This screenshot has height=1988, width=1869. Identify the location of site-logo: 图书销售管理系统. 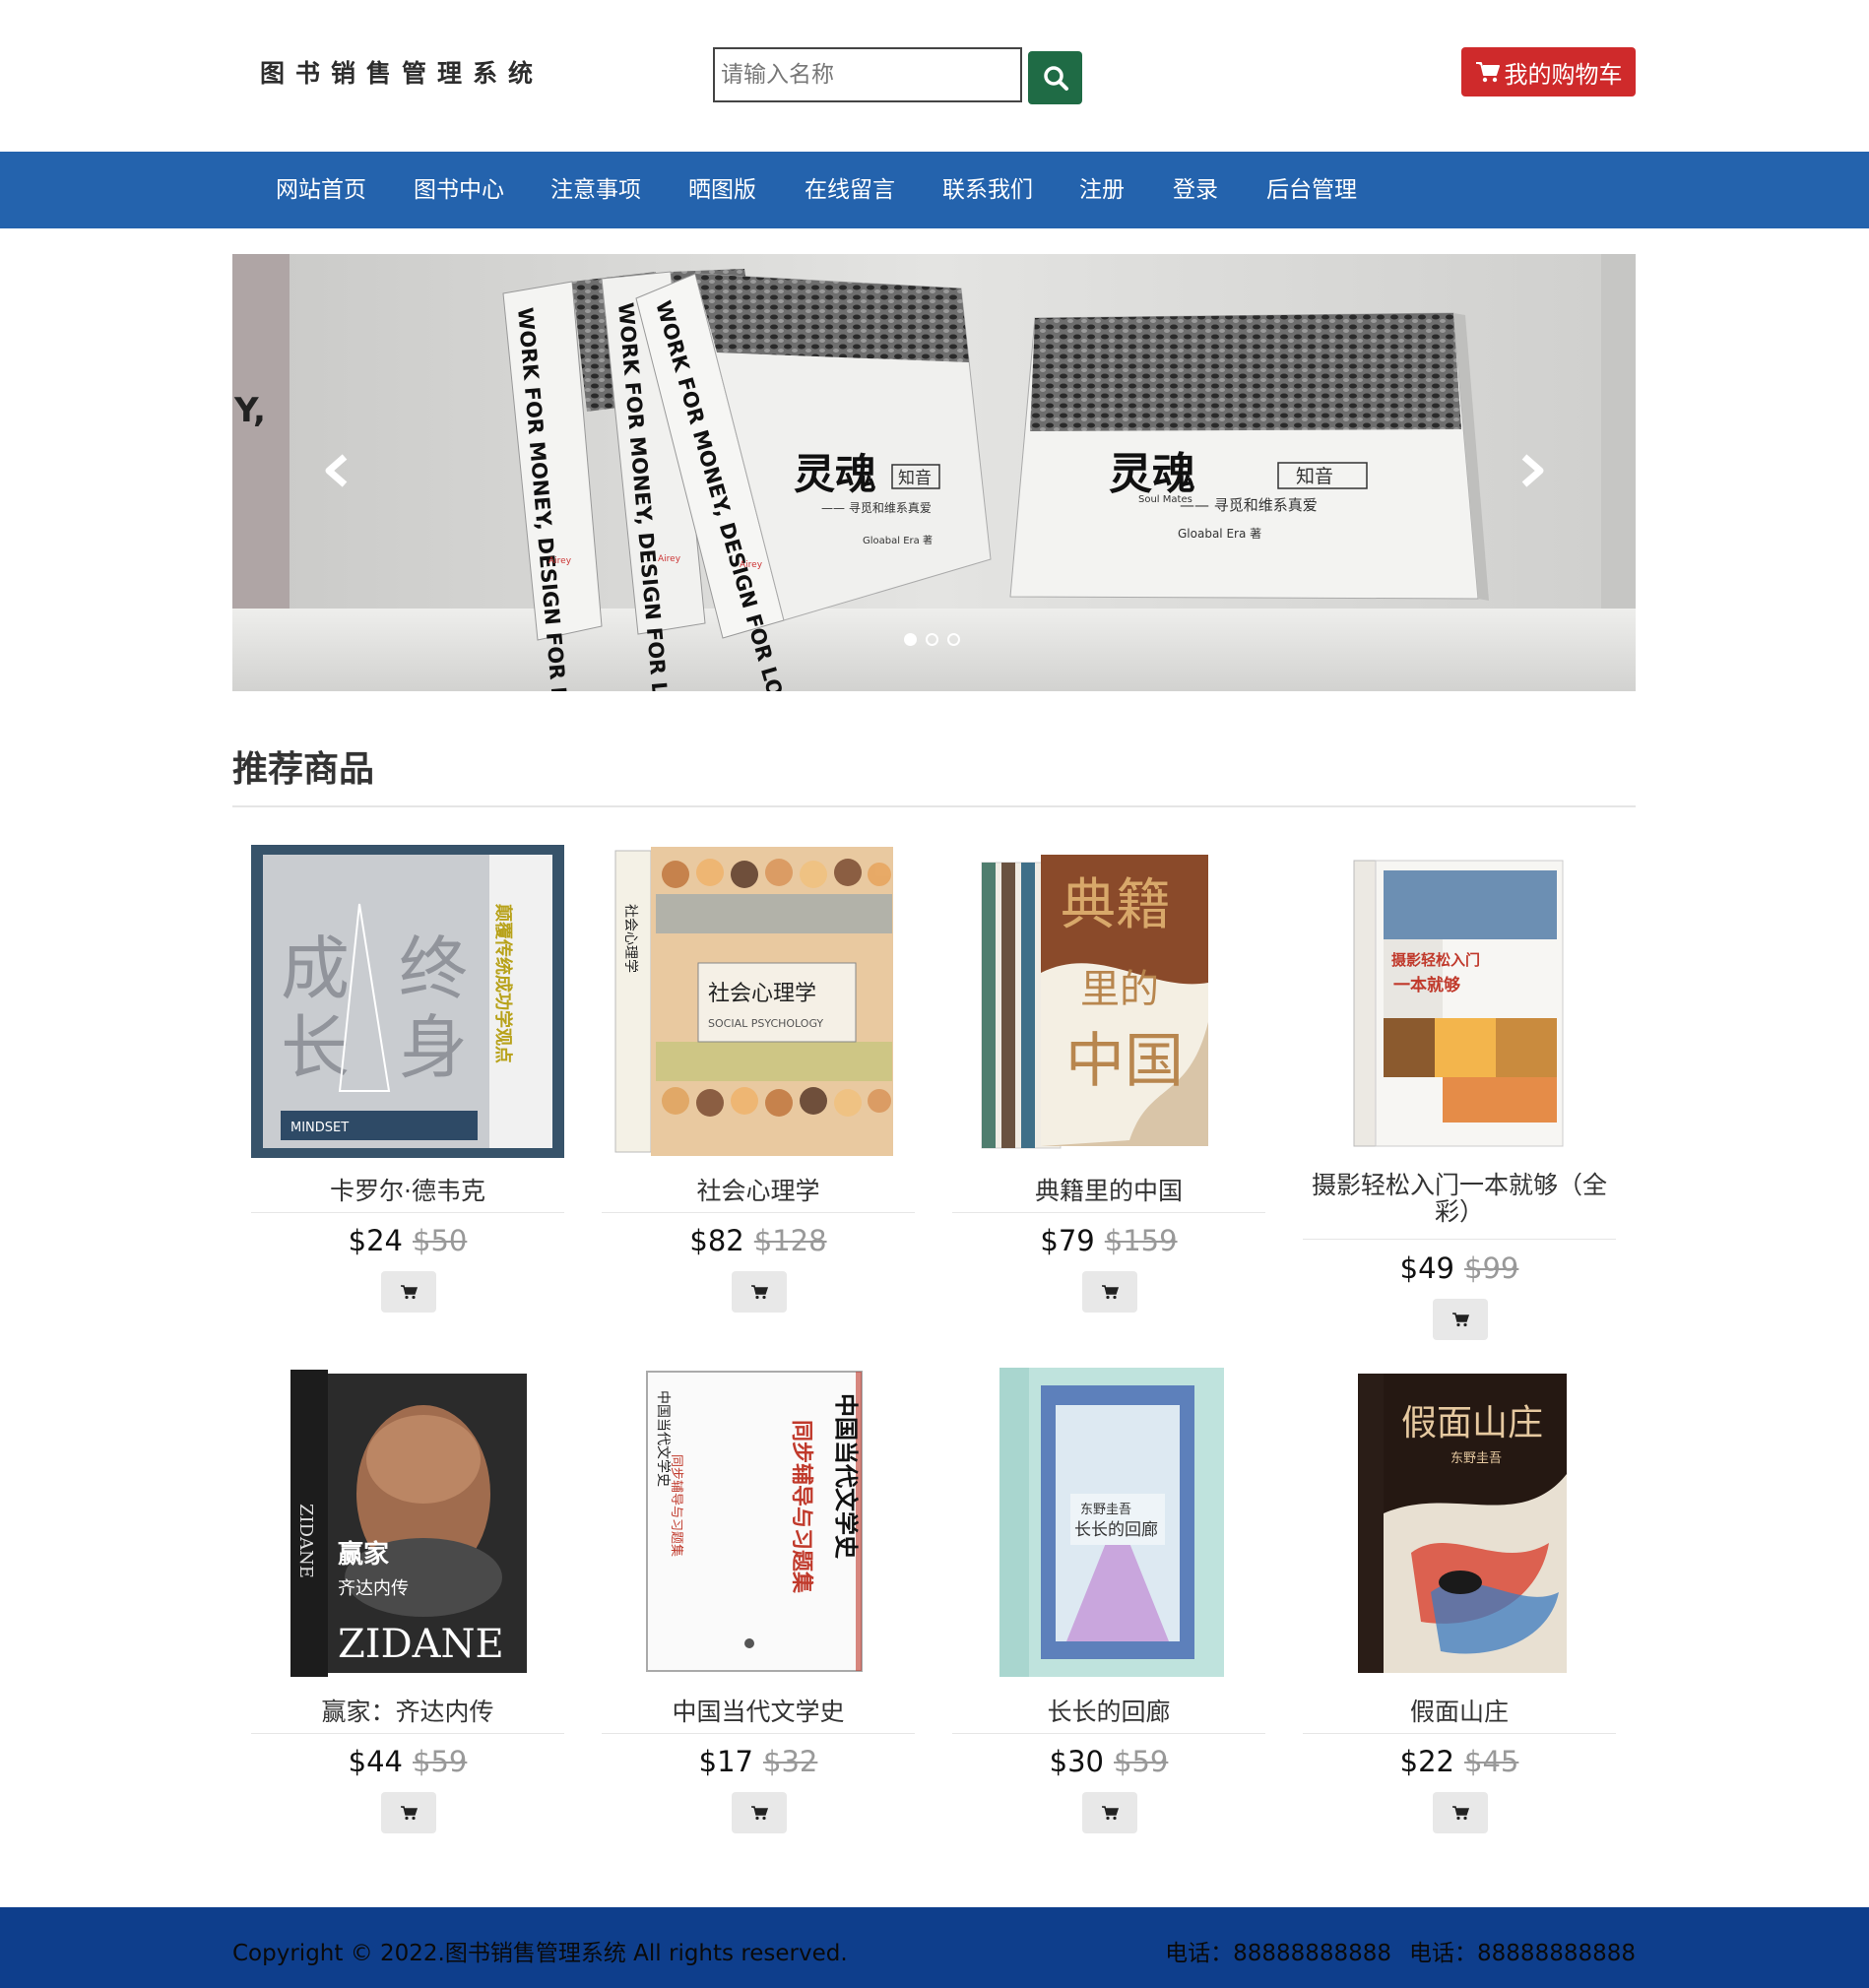
(427, 74).